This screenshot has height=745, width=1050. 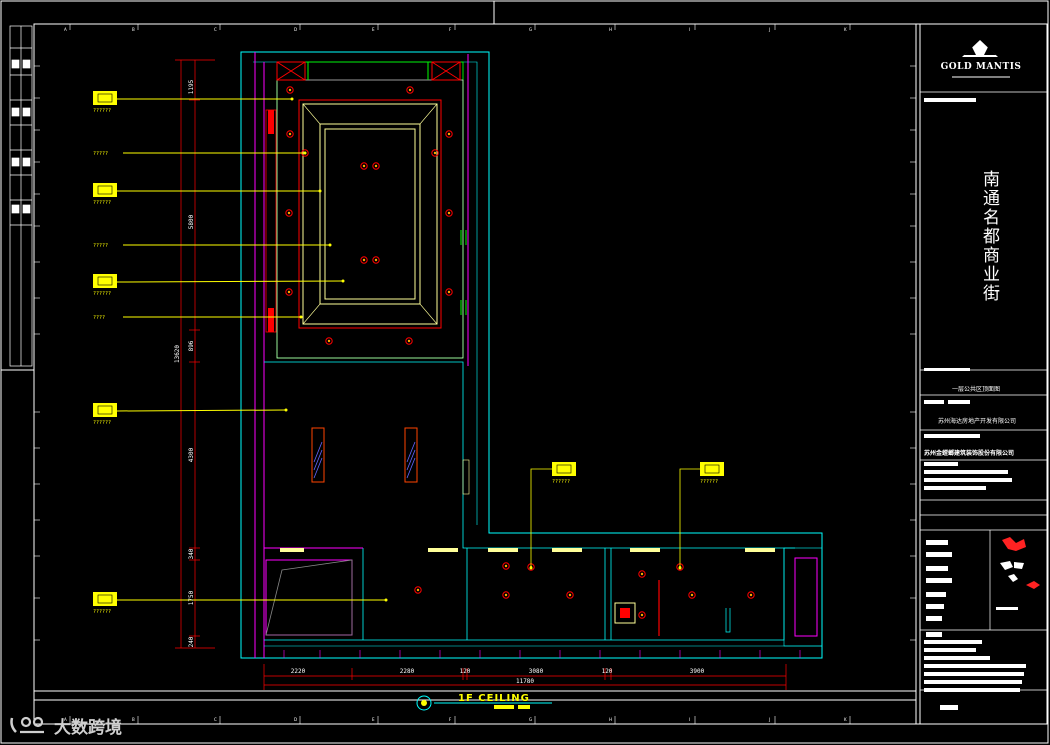 What do you see at coordinates (27, 725) in the screenshot?
I see `dashukuajing-logo-icon` at bounding box center [27, 725].